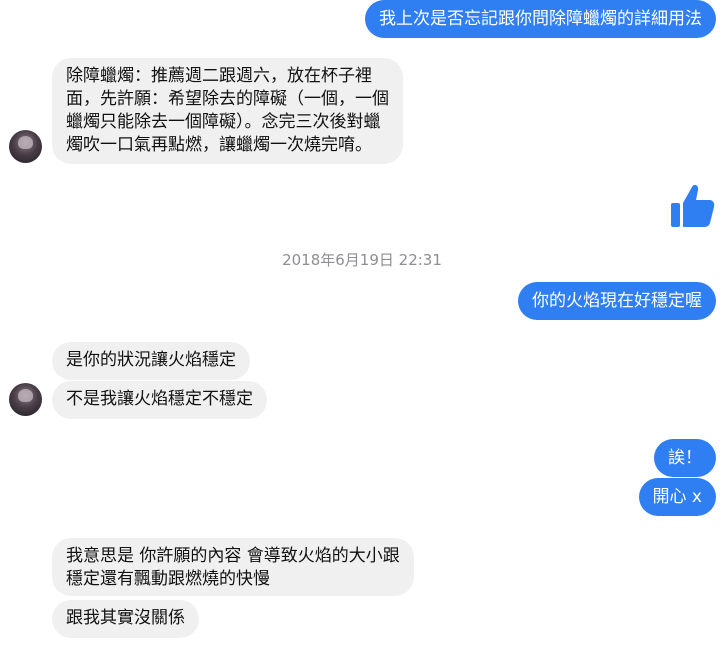 The image size is (724, 646). Describe the element at coordinates (362, 260) in the screenshot. I see `timestamp: 2018年6月19日 22:31` at that location.